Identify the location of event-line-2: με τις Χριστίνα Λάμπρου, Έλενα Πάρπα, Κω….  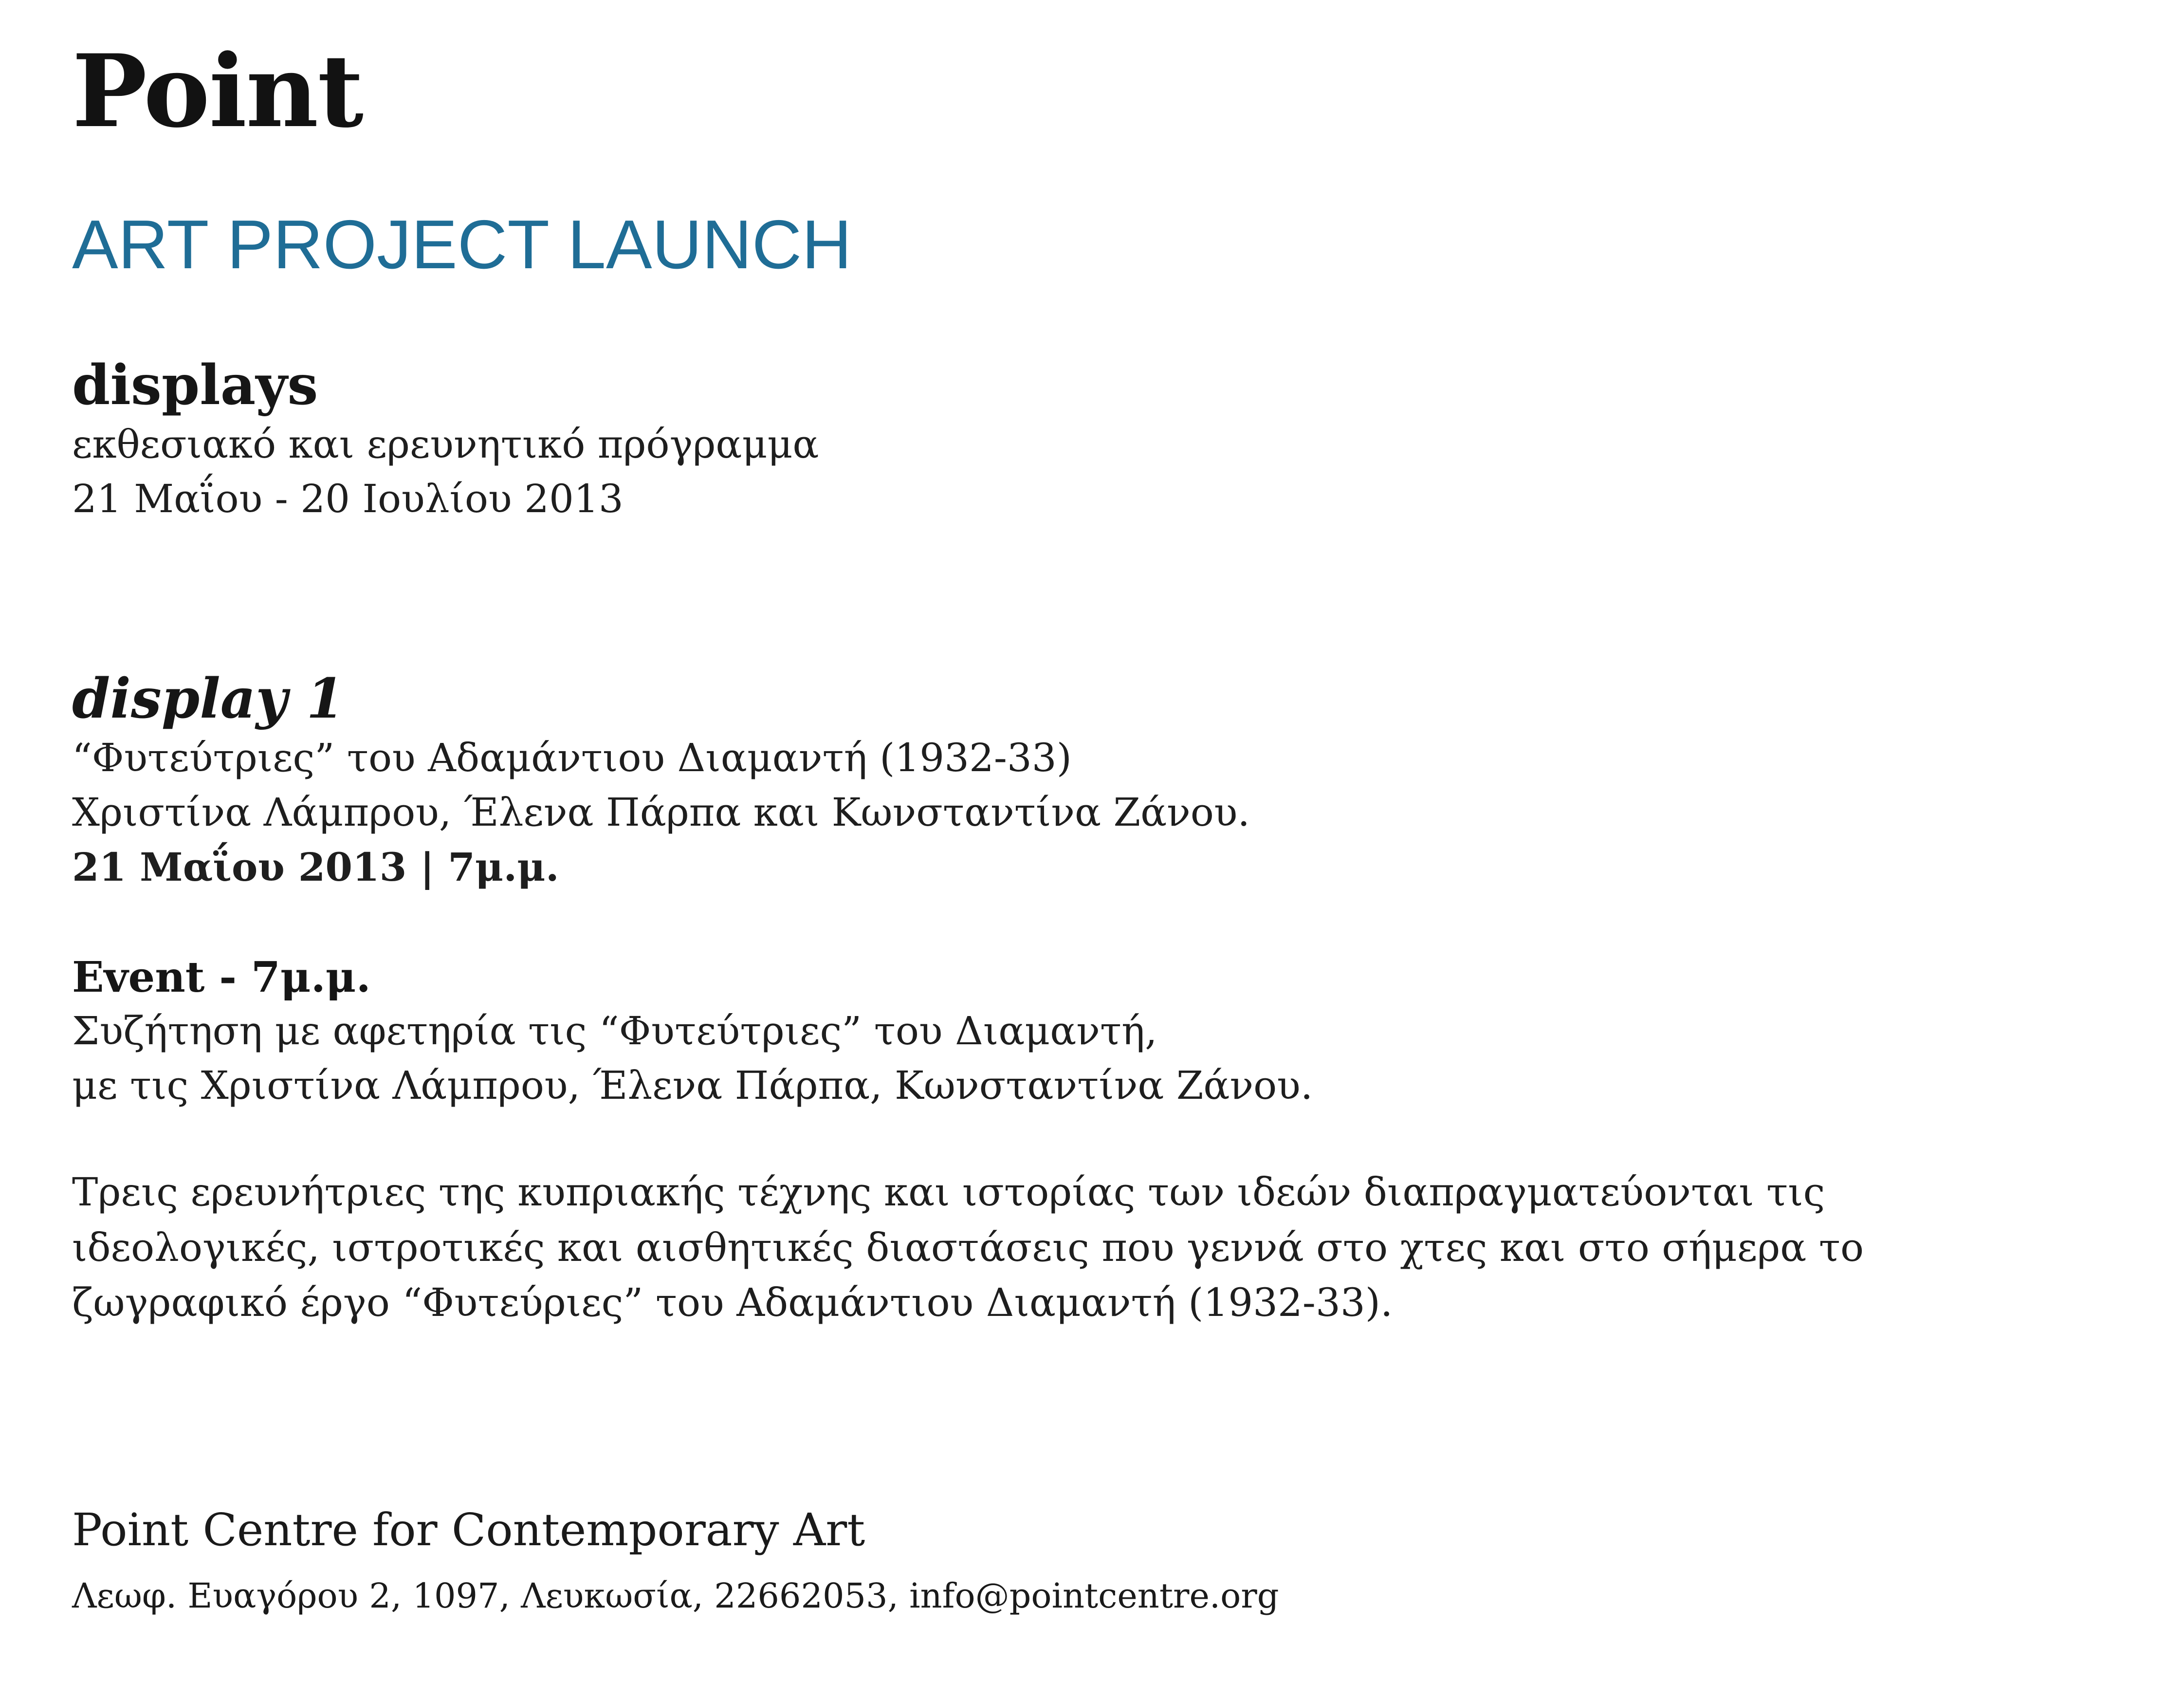
(692, 1085).